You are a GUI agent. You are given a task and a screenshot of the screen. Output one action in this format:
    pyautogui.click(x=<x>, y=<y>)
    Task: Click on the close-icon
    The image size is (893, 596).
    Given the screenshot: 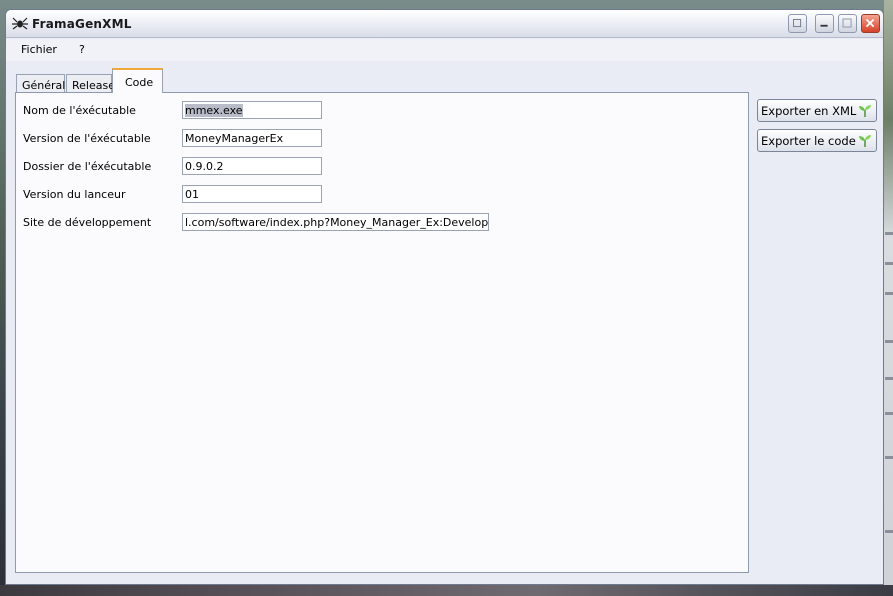 What is the action you would take?
    pyautogui.click(x=870, y=23)
    